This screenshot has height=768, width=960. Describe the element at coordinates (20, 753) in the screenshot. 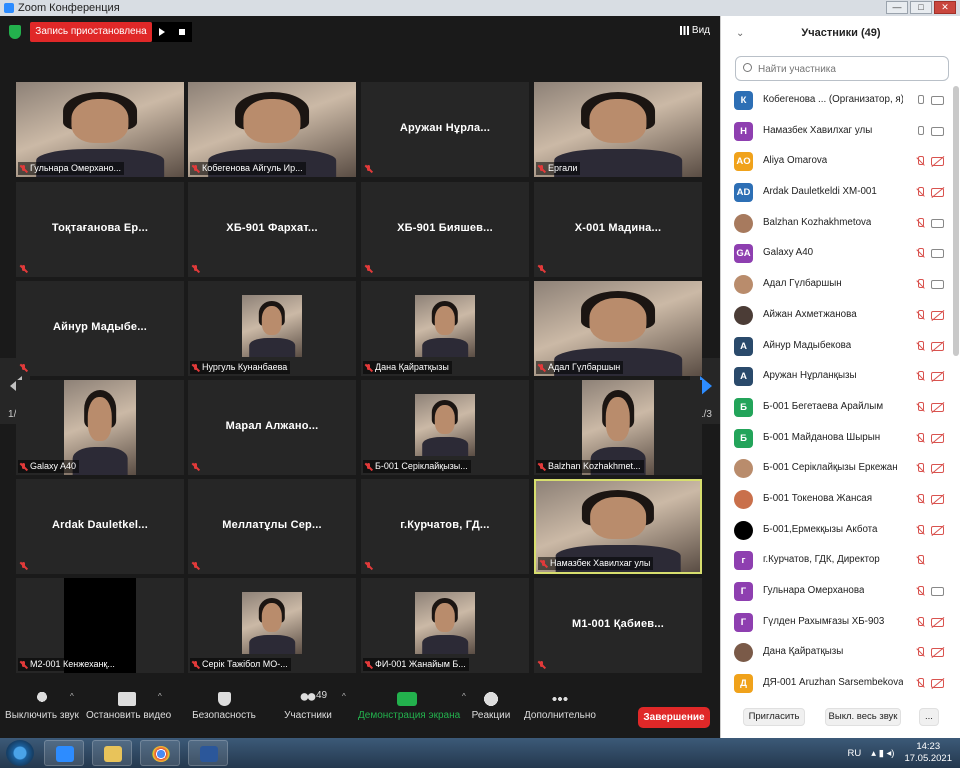

I see `start-button` at that location.